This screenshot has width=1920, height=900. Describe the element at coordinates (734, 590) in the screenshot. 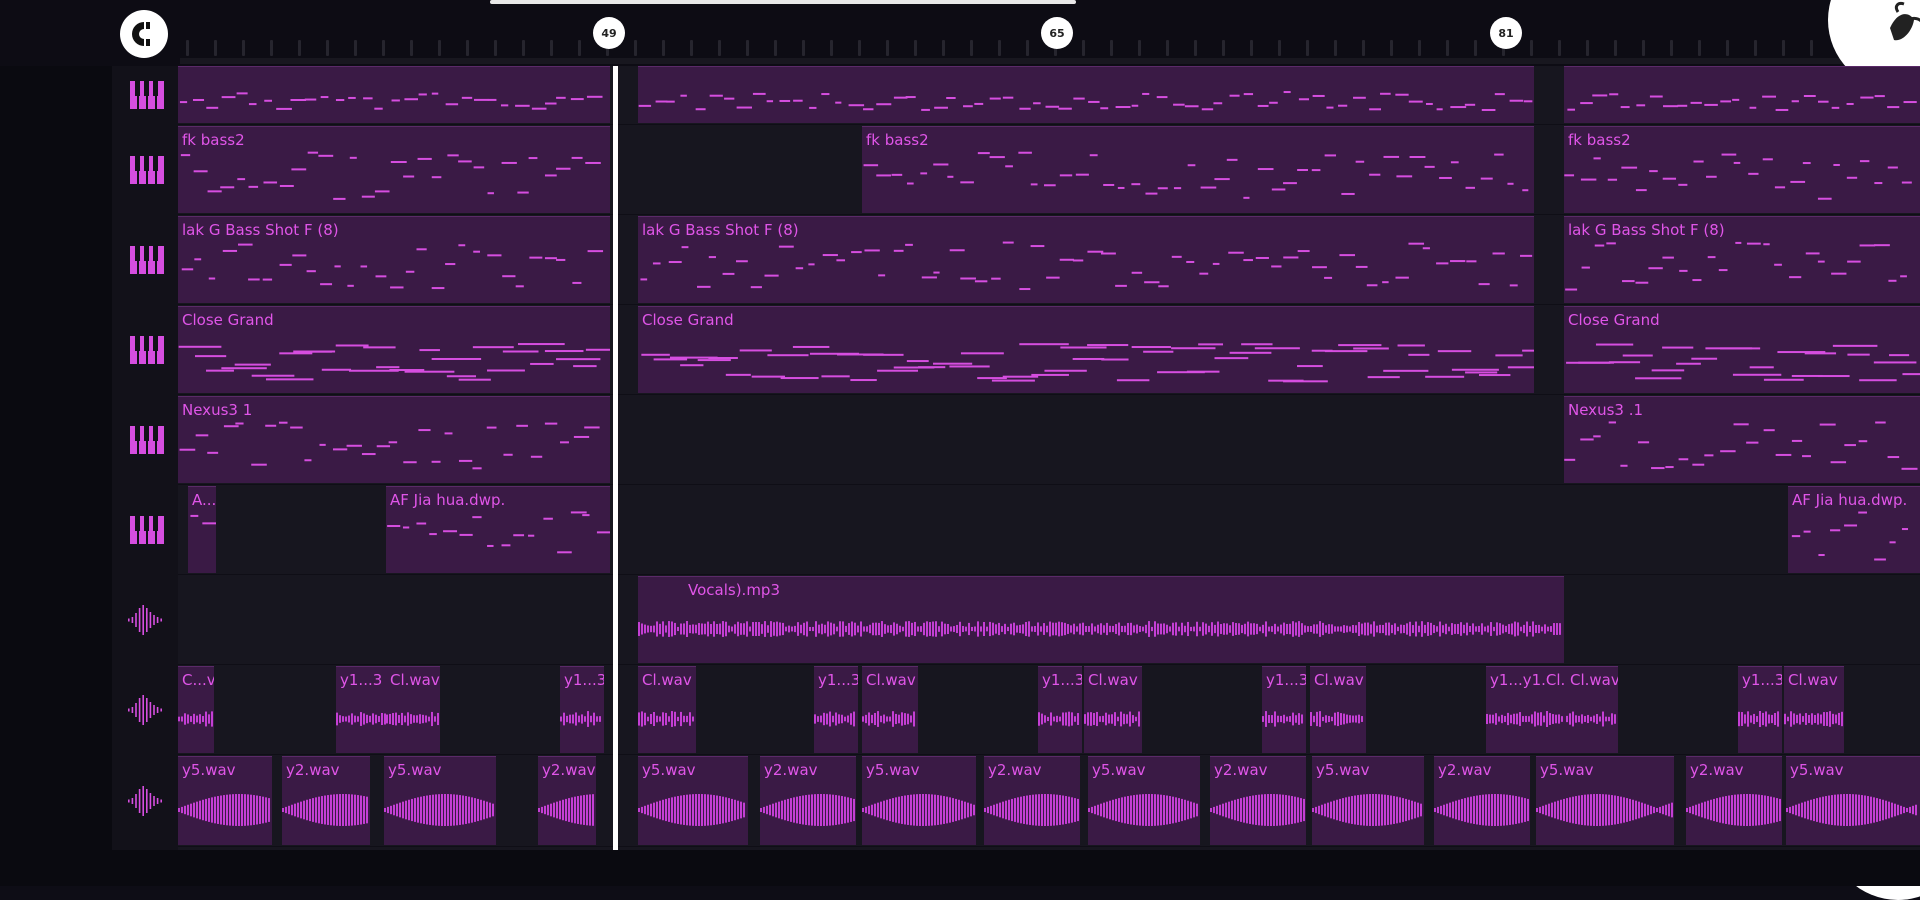

I see `clip-name: Vocals).mp3` at that location.